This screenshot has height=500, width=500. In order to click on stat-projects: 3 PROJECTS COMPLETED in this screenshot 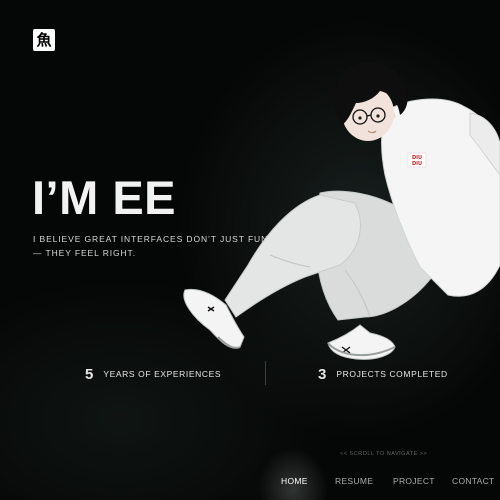, I will do `click(383, 374)`.